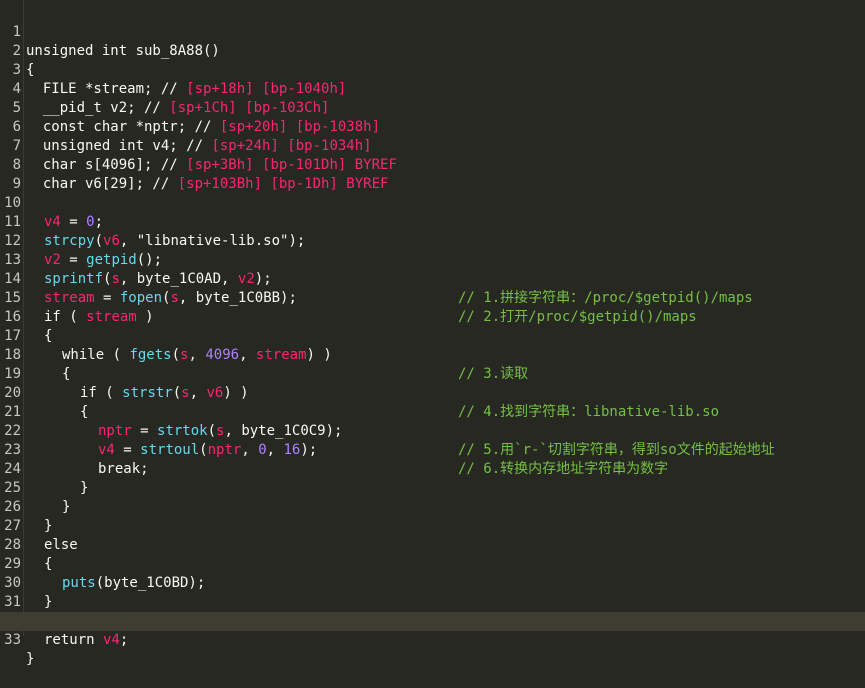 This screenshot has width=865, height=688. I want to click on code-line: 4 __pid_t v2; // [sp+1Ch] [bp-103Ch], so click(432, 88).